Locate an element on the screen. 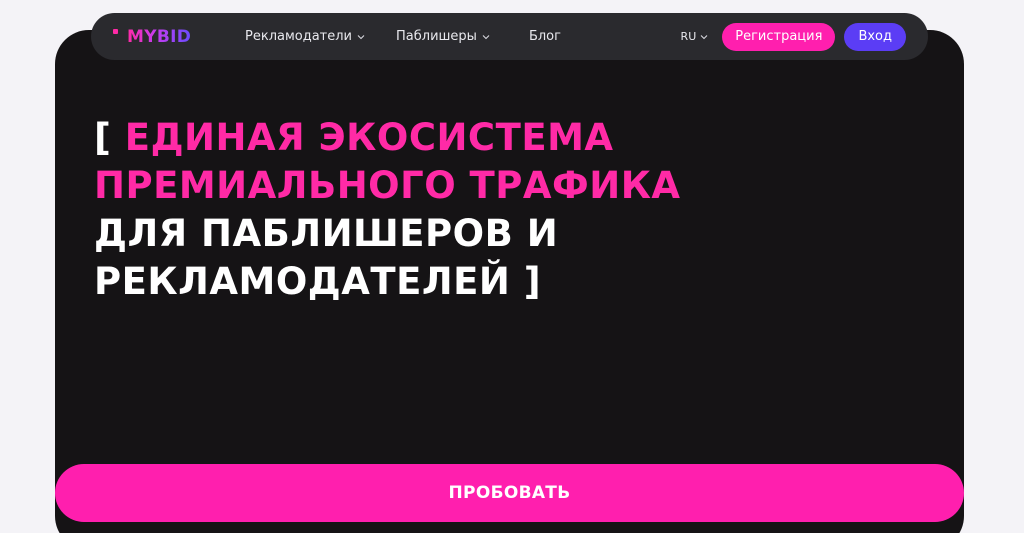  headline-bracket-open: [ is located at coordinates (109, 137).